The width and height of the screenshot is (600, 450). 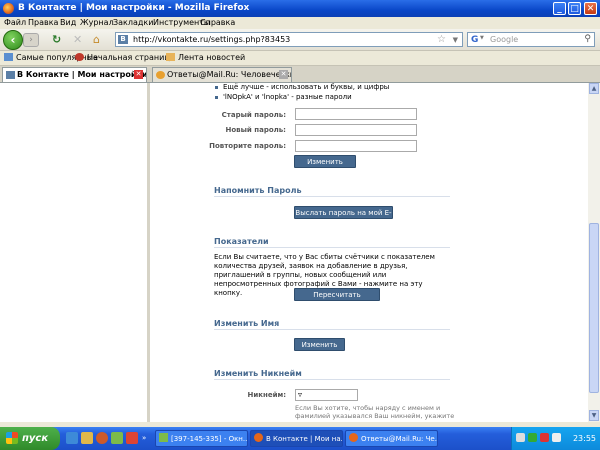 What do you see at coordinates (332, 242) in the screenshot?
I see `counters-title: Показатели` at bounding box center [332, 242].